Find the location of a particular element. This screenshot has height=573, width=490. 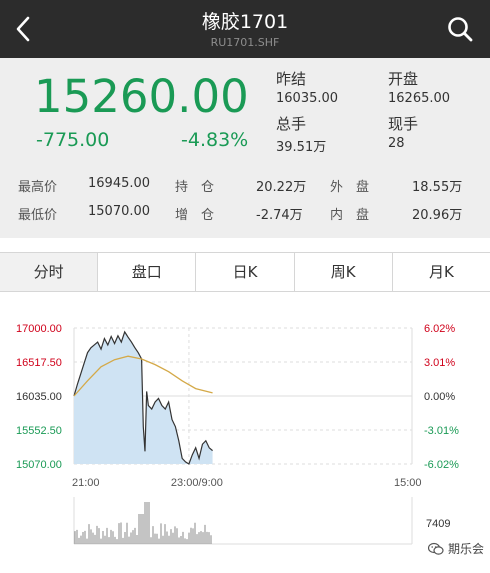

price-change-percent: -4.83% is located at coordinates (215, 140).